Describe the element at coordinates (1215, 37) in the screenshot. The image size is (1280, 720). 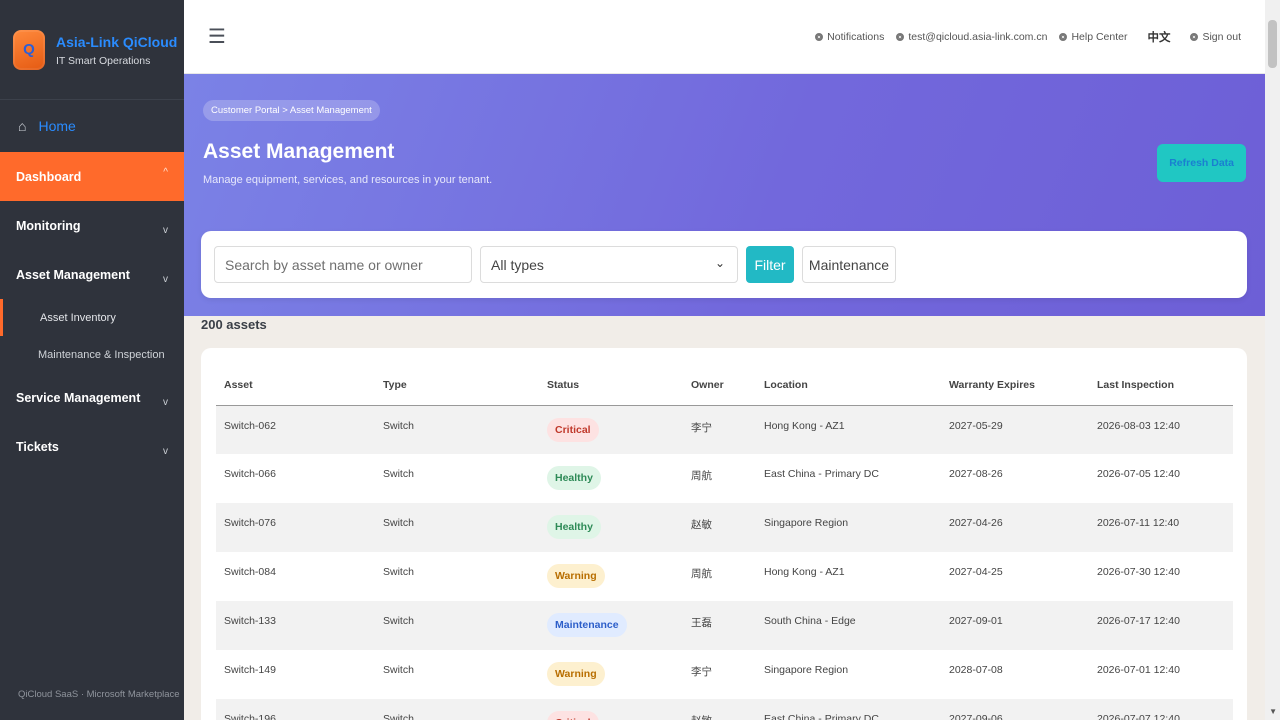
I see `sign-out-link: Sign out` at that location.